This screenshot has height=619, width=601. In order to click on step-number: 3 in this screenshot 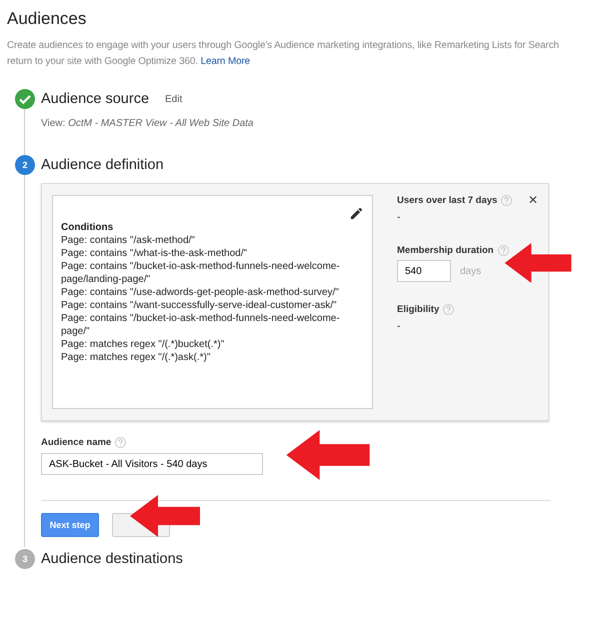, I will do `click(25, 559)`.